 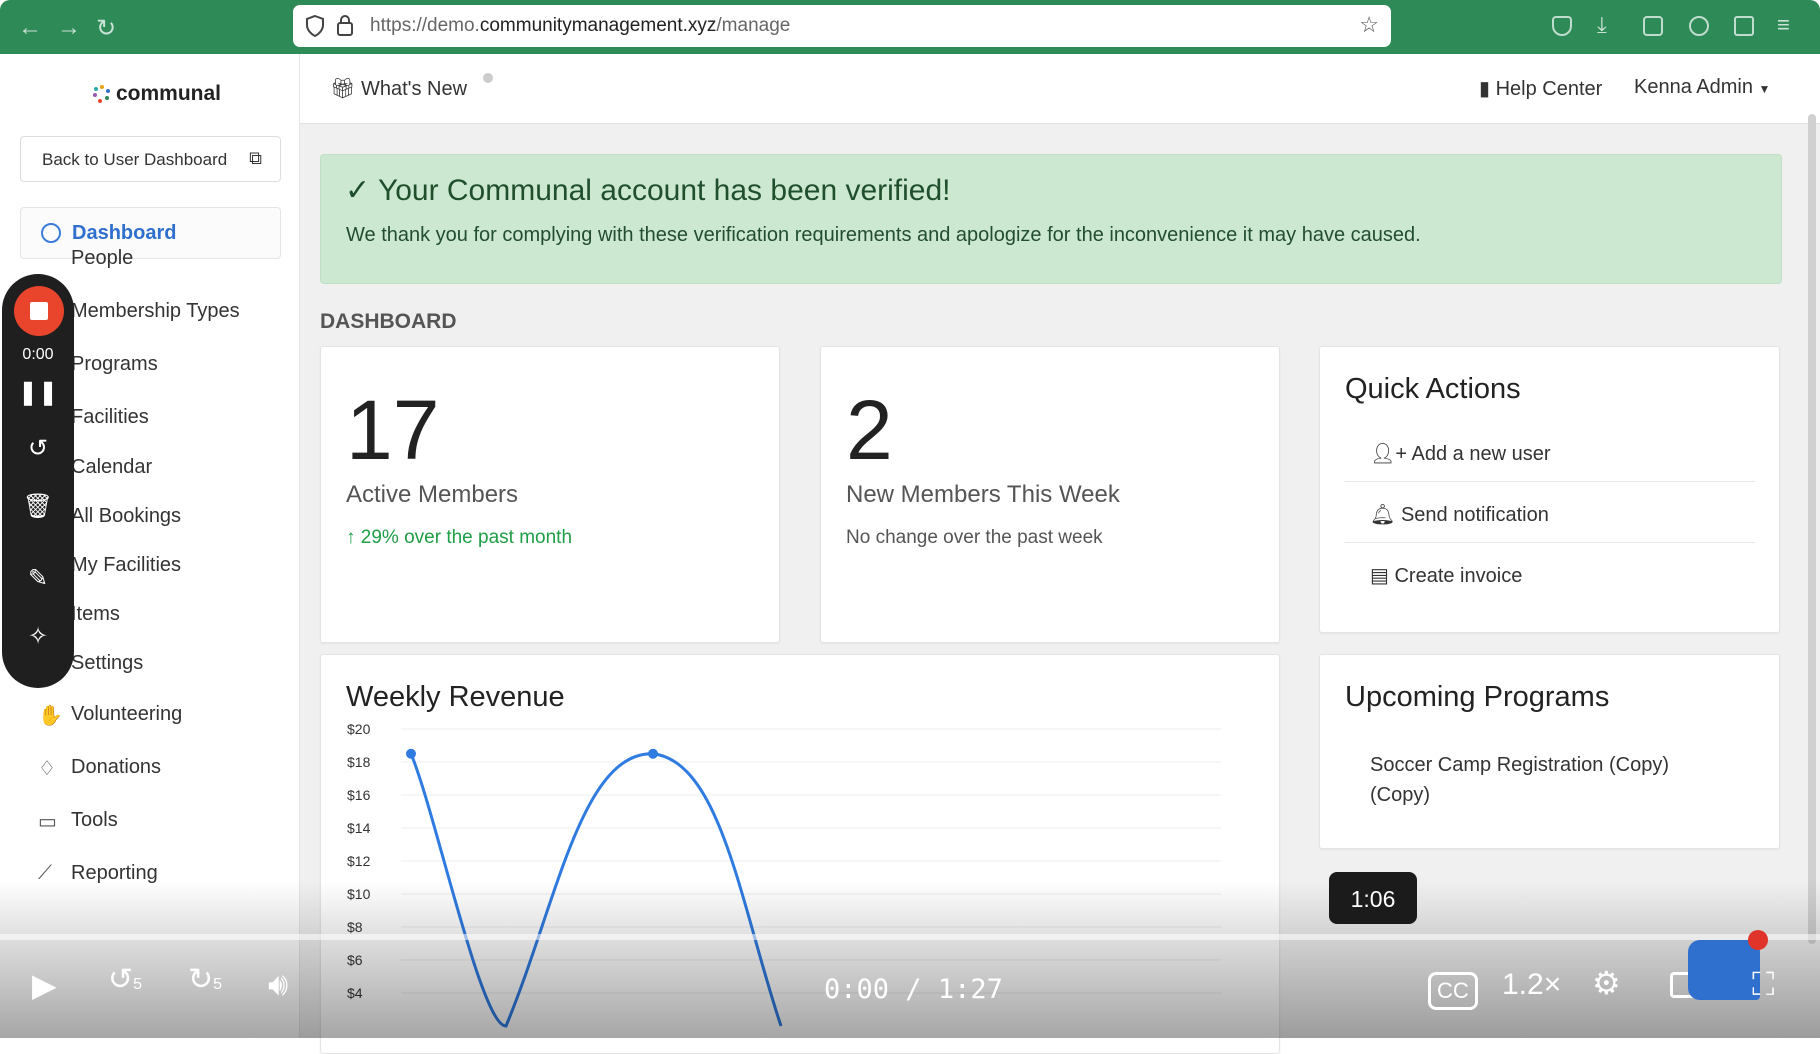 I want to click on forward-arrow-icon: →, so click(x=69, y=28).